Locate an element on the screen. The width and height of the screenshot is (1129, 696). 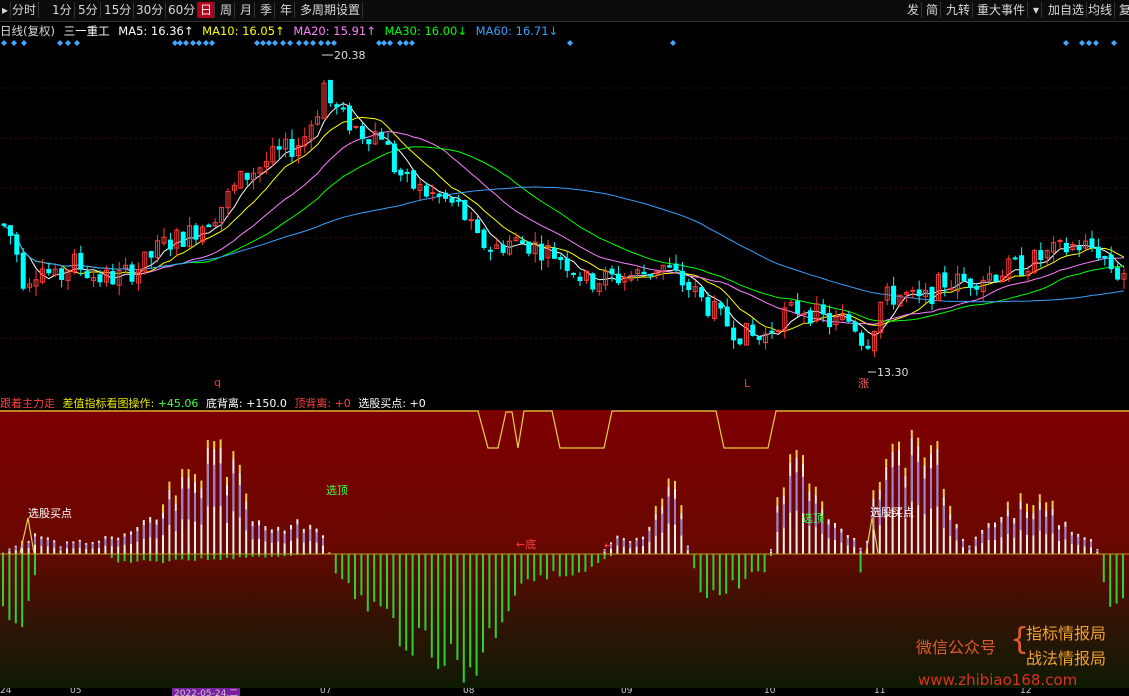
top-value: +0 is located at coordinates (342, 403).